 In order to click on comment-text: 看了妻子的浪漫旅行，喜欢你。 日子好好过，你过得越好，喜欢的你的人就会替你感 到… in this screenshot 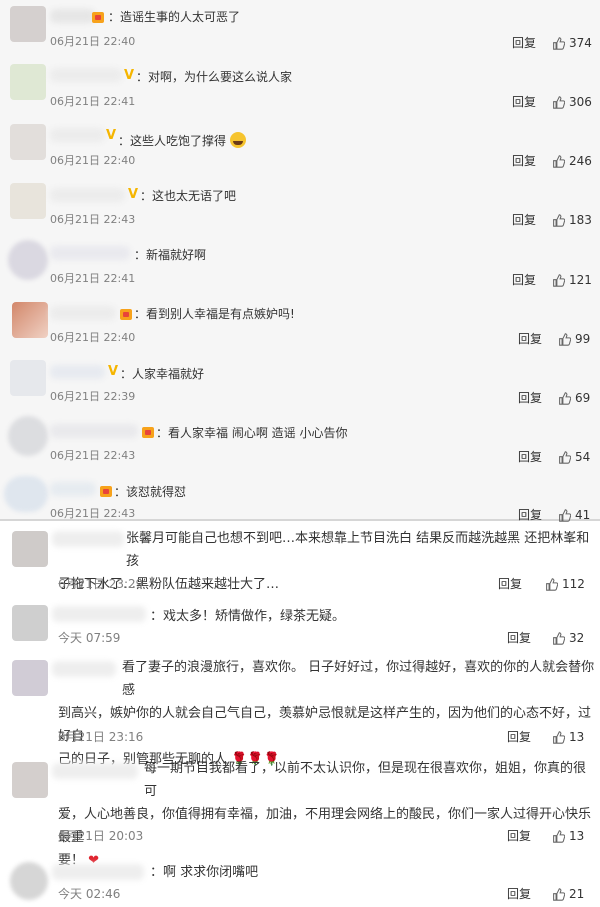, I will do `click(328, 713)`.